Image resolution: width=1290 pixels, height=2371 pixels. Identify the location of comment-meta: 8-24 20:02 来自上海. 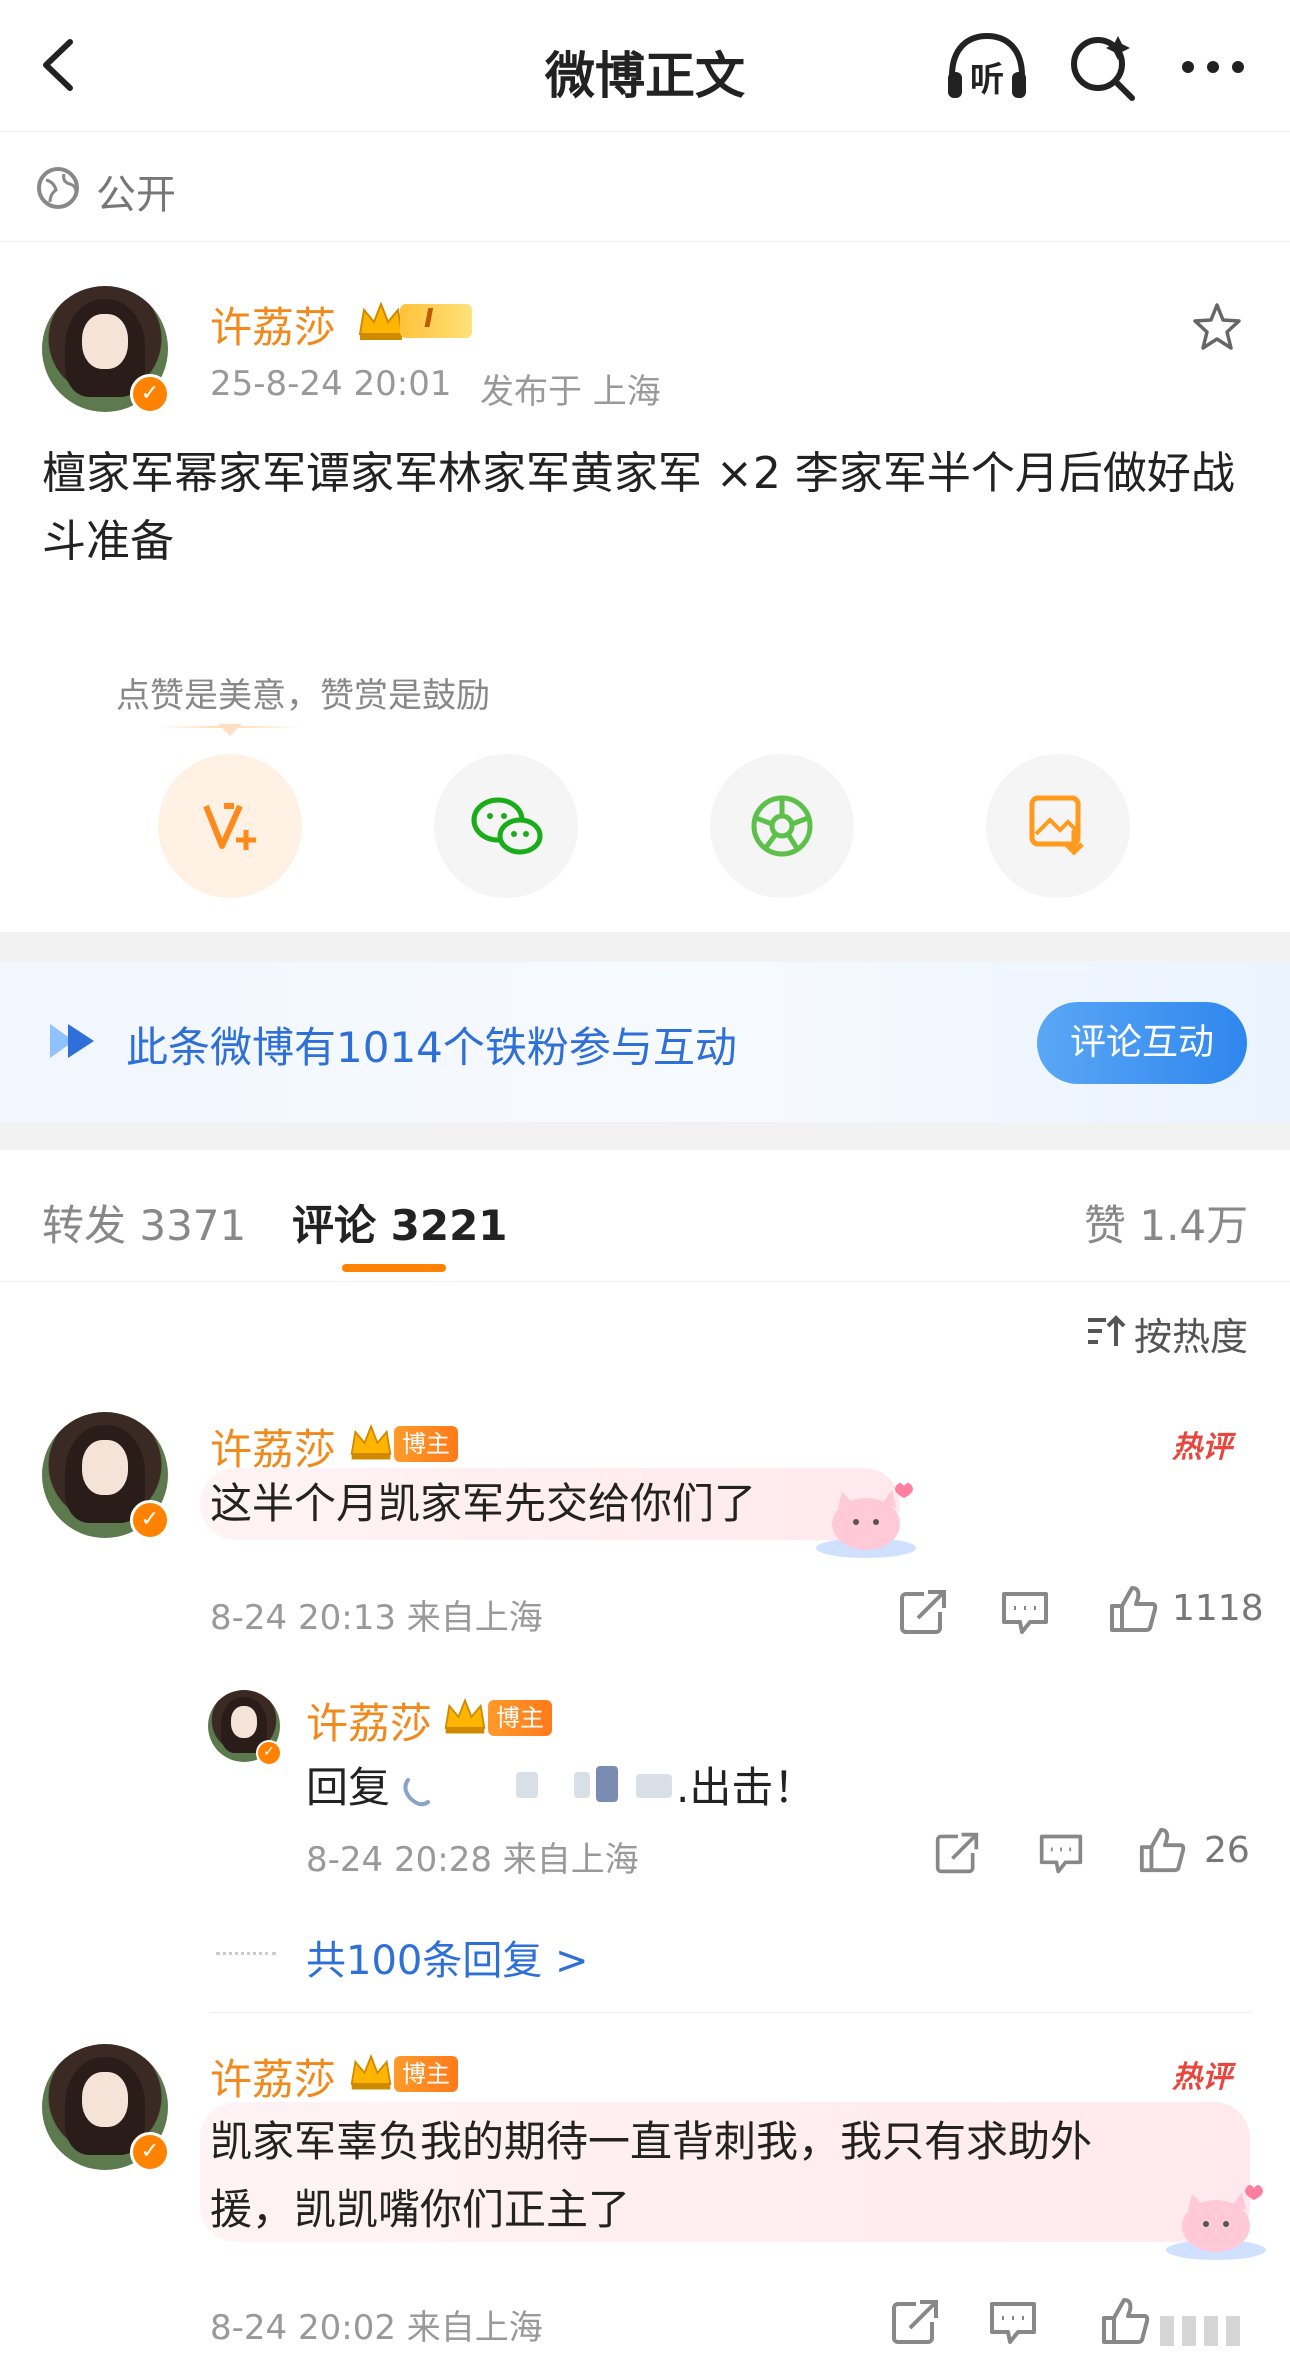
(376, 2328).